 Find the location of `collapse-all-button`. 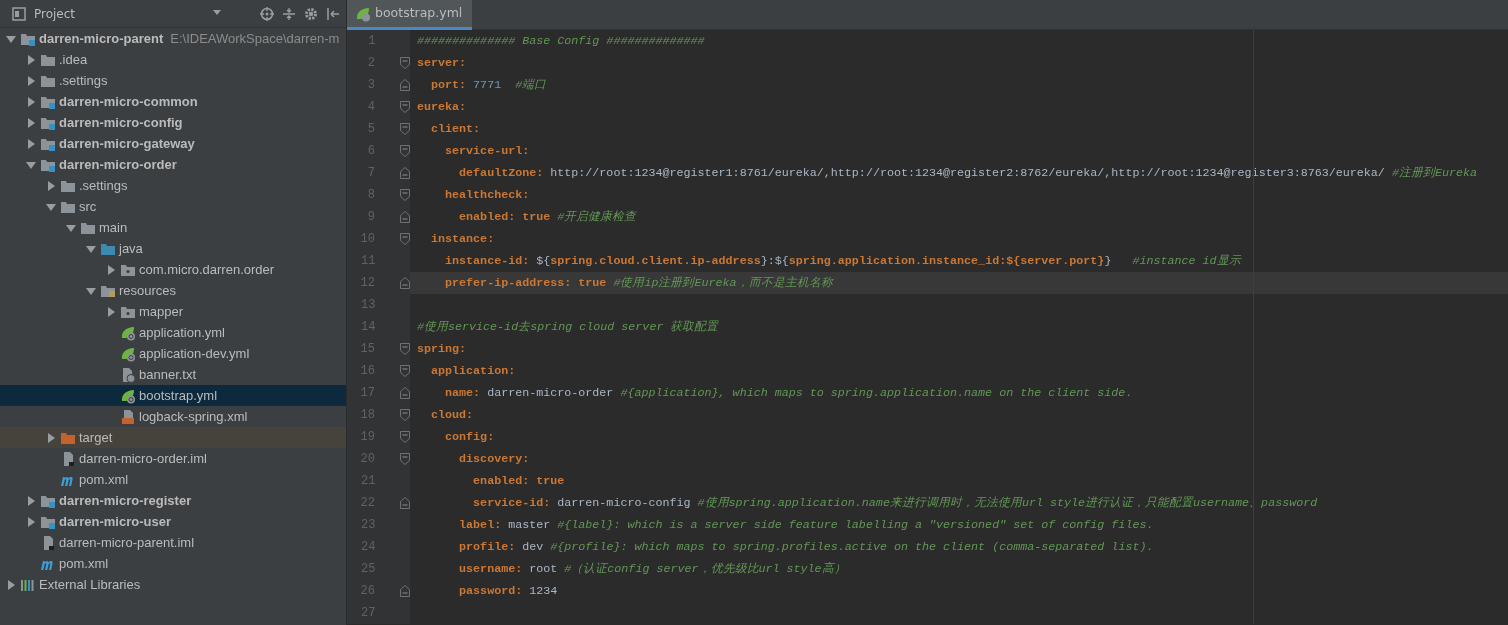

collapse-all-button is located at coordinates (289, 13).